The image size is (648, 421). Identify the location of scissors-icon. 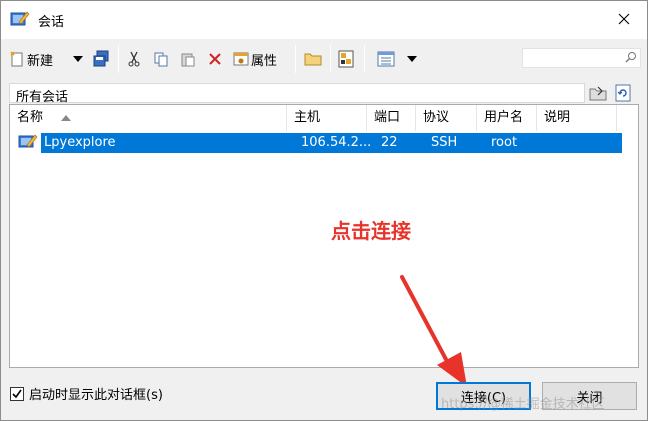
(134, 59).